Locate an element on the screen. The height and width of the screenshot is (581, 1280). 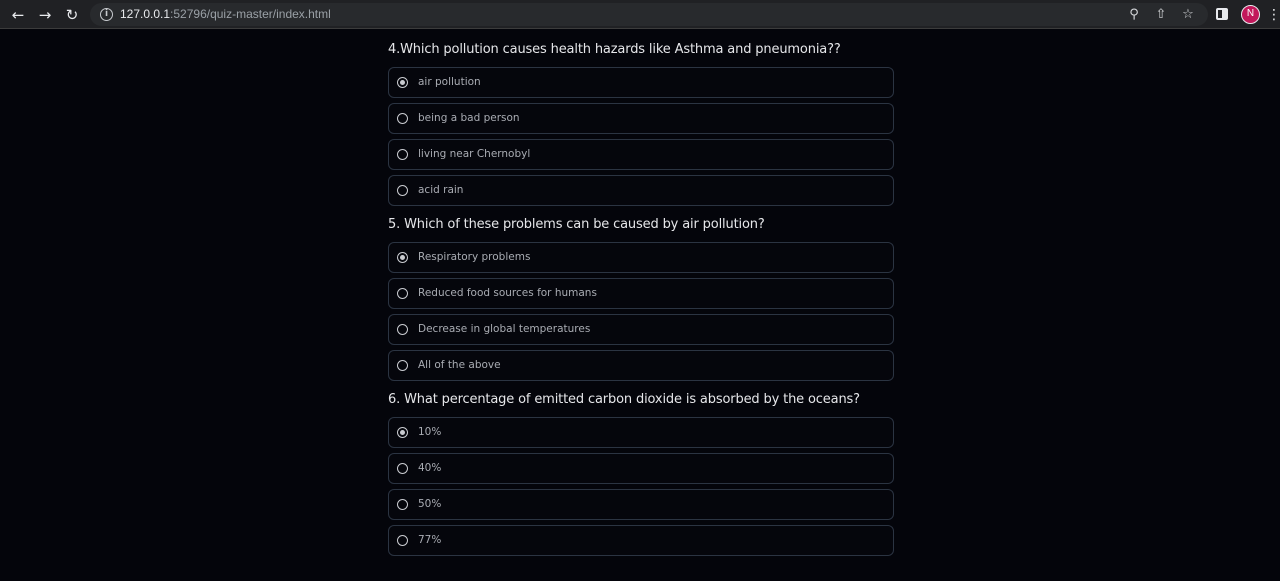
option-item: 50% is located at coordinates (641, 504).